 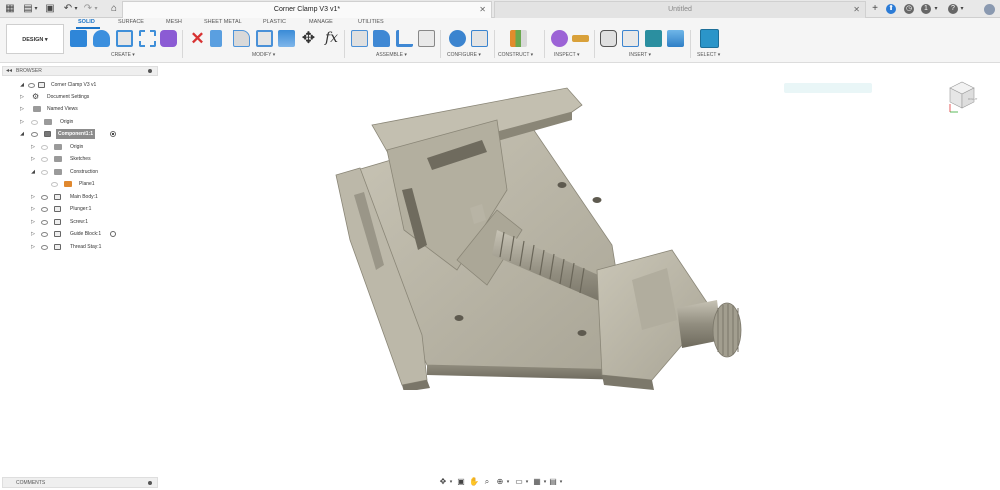 What do you see at coordinates (263, 55) in the screenshot?
I see `modify-group-label: MODIFY ▾` at bounding box center [263, 55].